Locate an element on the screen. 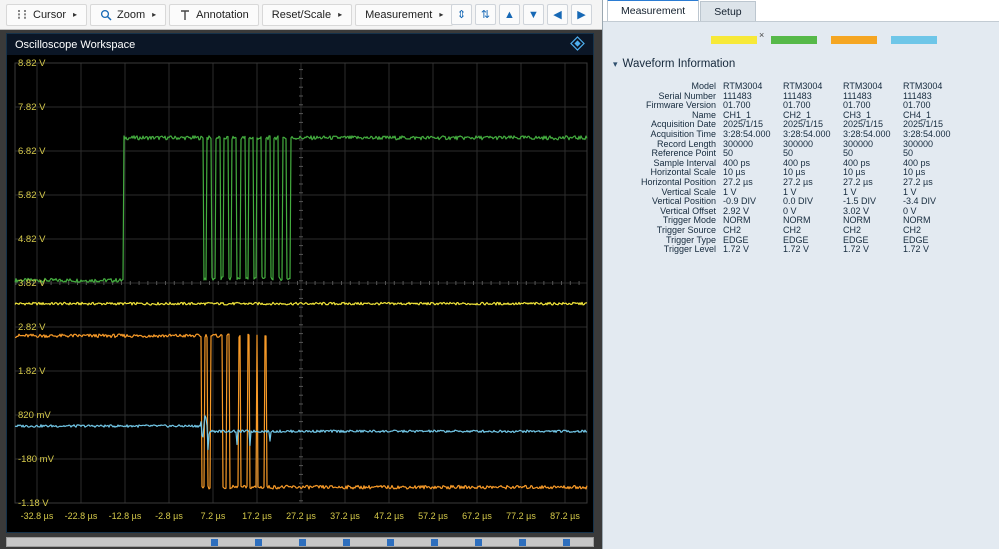  close-icon: × is located at coordinates (761, 35).